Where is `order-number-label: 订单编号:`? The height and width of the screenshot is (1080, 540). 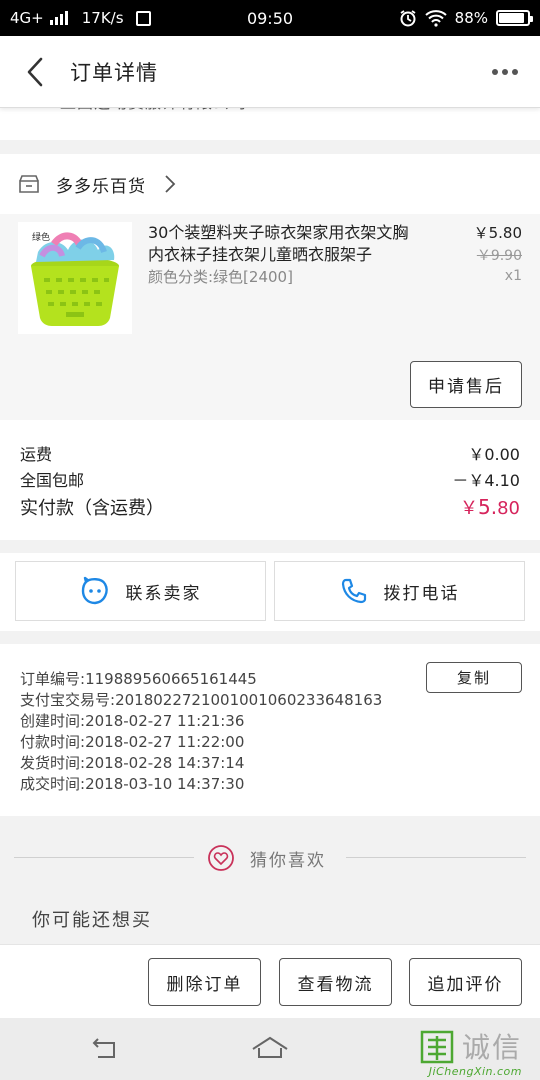 order-number-label: 订单编号: is located at coordinates (53, 679).